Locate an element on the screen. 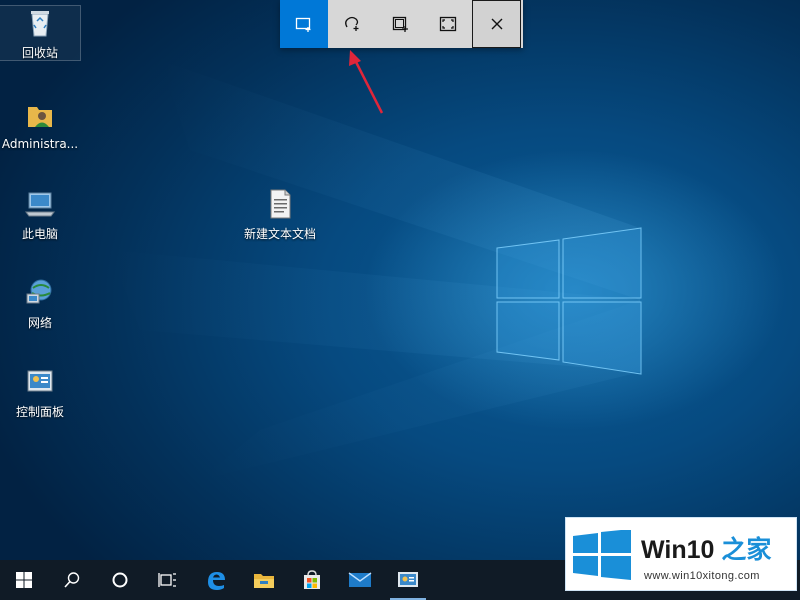 The width and height of the screenshot is (800, 600). control-panel-icon is located at coordinates (408, 579).